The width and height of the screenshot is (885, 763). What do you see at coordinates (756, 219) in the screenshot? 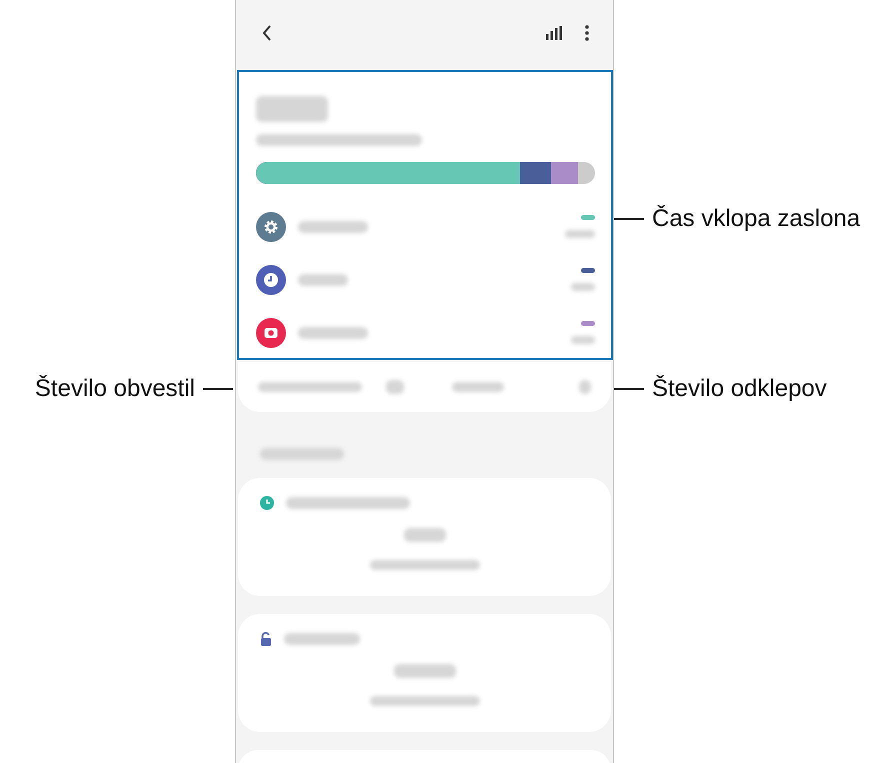
I see `callout-label: Čas vklopa zaslona` at bounding box center [756, 219].